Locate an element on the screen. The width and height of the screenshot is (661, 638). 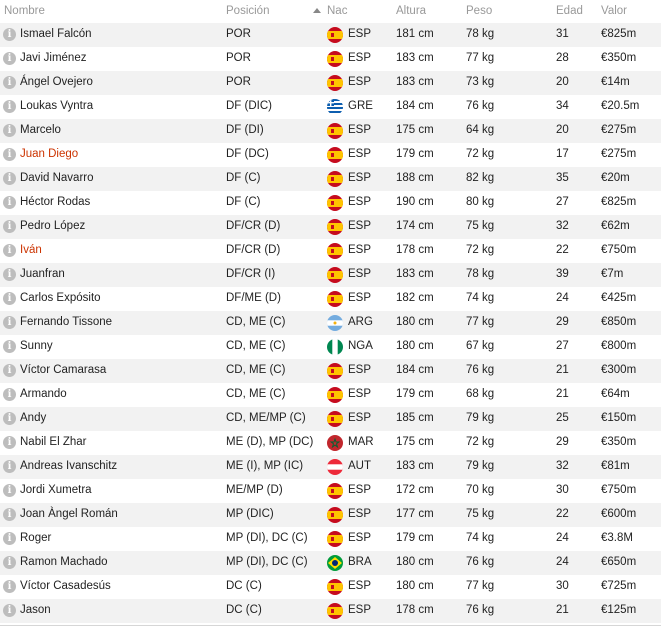
player-name: Víctor Casadesús is located at coordinates (65, 586).